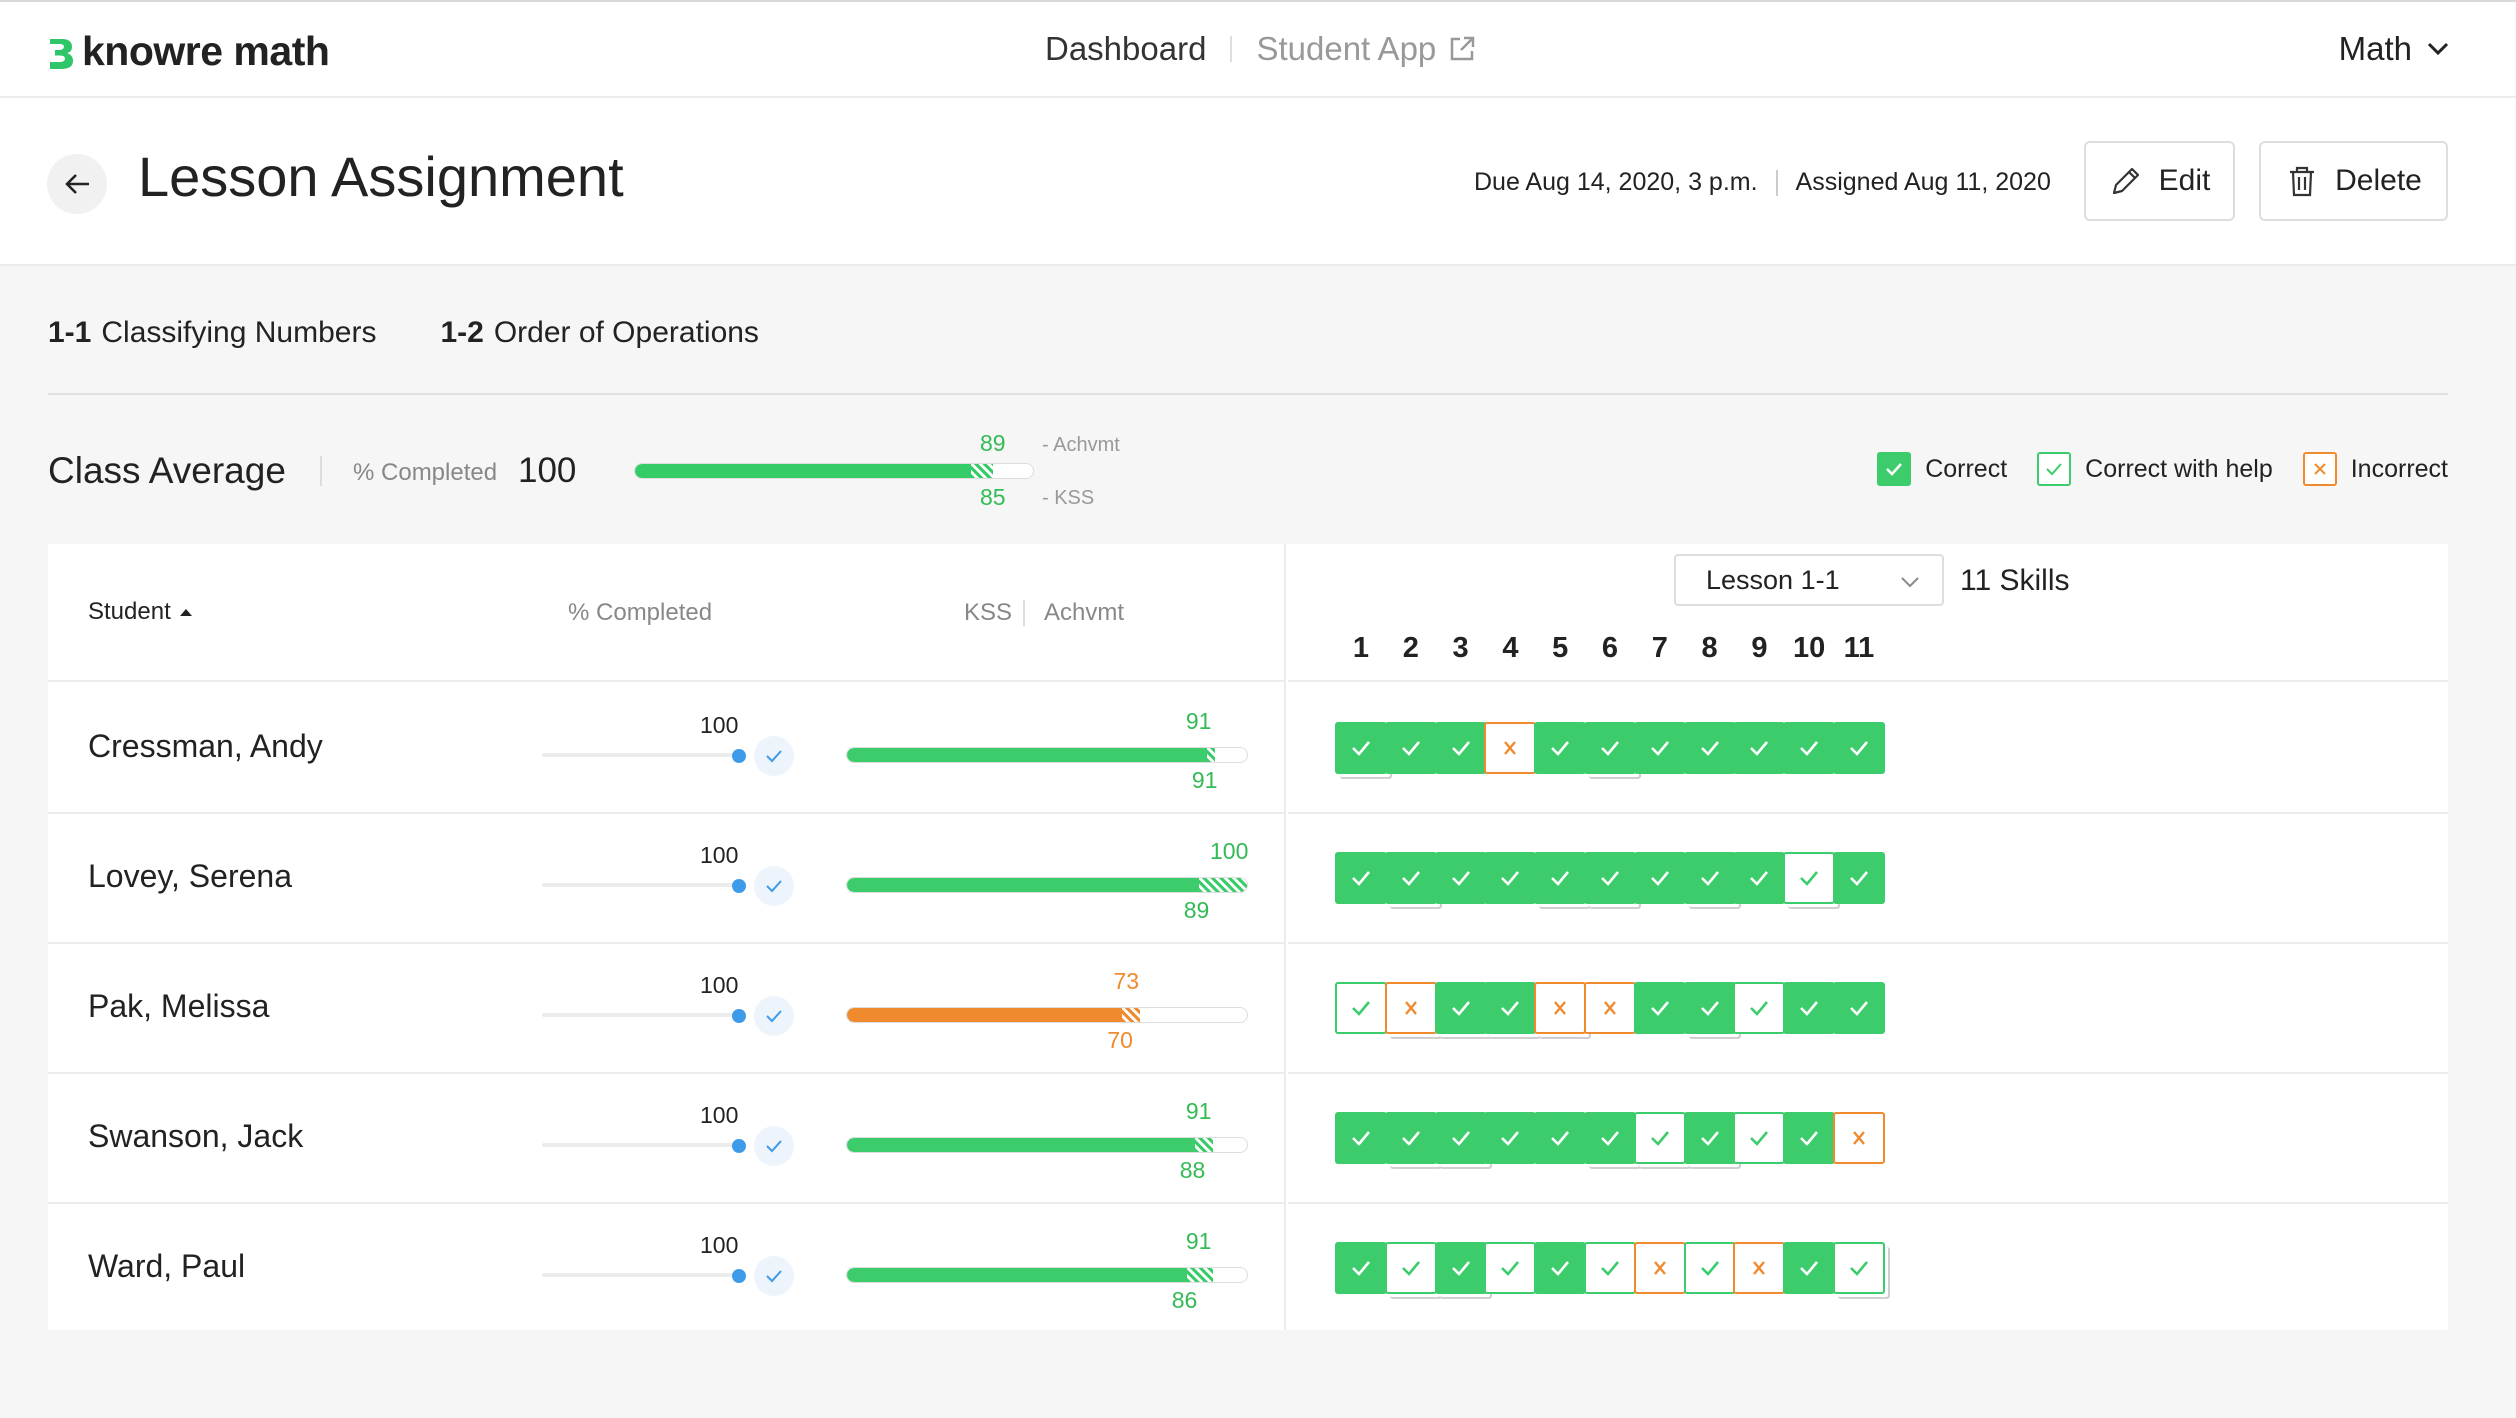 This screenshot has width=2516, height=1418. Describe the element at coordinates (1923, 182) in the screenshot. I see `assigned-date: Assigned Aug 11, 2020` at that location.